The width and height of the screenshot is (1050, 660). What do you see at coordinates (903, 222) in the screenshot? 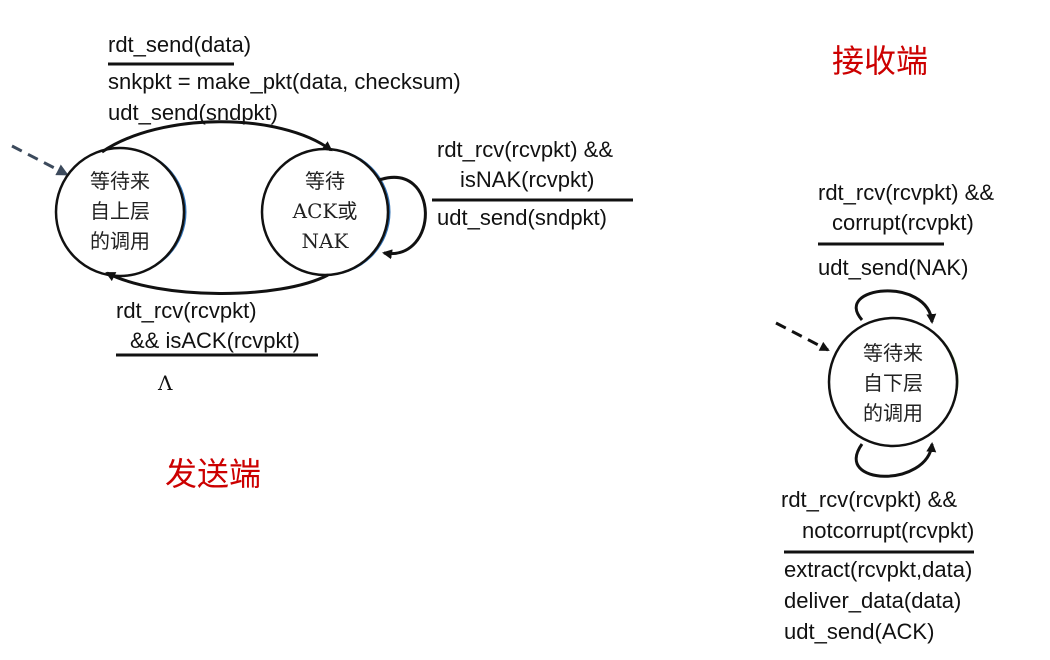
I see `transition-corrupt-event: corrupt(rcvpkt)` at bounding box center [903, 222].